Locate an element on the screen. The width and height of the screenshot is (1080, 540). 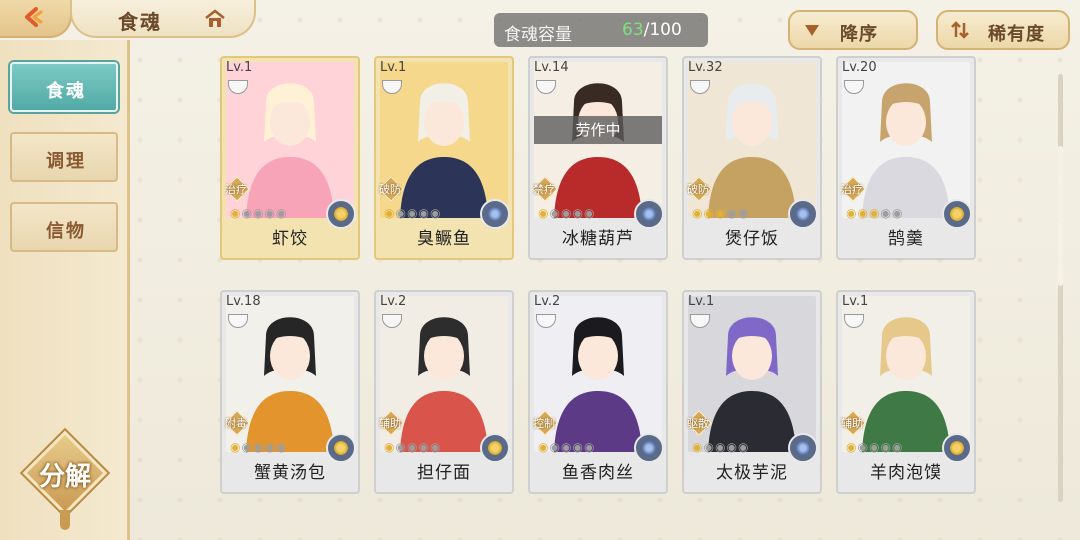
tab-conditioning-label: 调理 is located at coordinates (66, 161).